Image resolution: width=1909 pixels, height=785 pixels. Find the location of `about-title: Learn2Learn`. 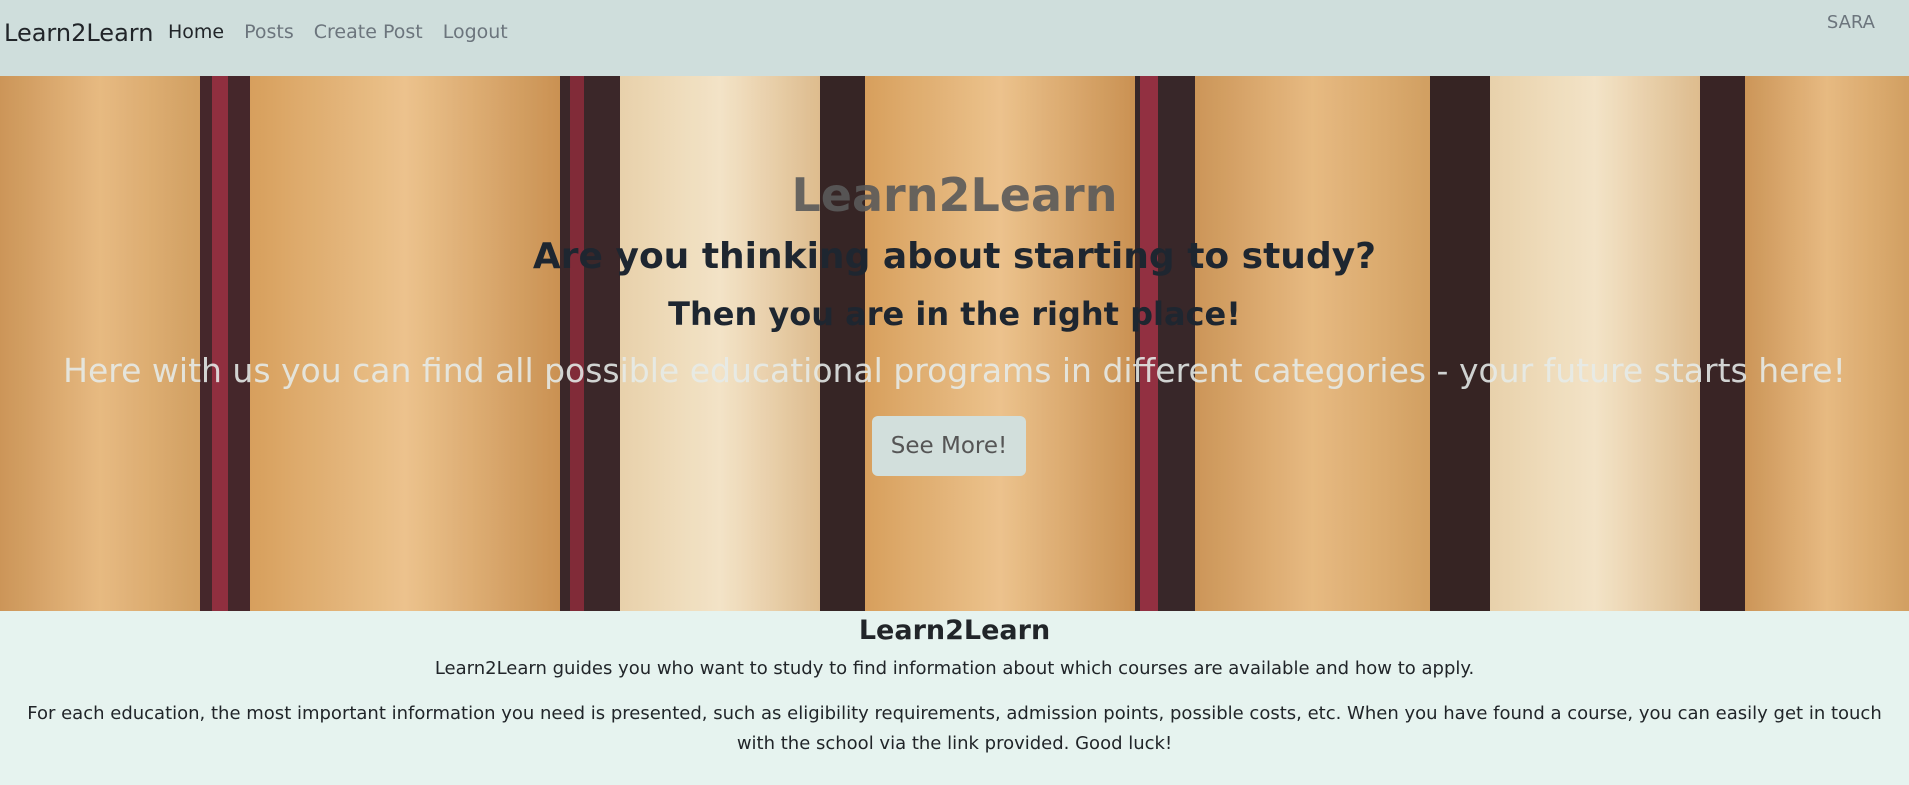

about-title: Learn2Learn is located at coordinates (954, 630).